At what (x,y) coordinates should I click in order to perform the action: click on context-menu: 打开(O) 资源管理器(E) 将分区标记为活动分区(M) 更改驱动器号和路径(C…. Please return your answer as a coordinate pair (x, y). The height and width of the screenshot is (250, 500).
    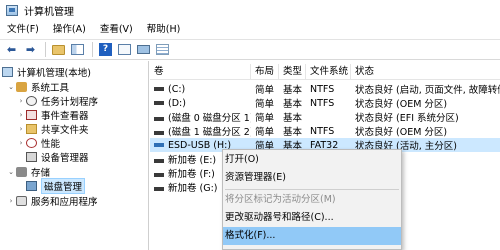
    Looking at the image, I should click on (312, 199).